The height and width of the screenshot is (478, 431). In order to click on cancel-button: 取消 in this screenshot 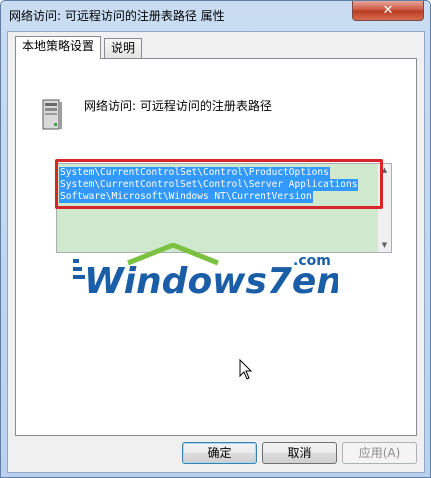, I will do `click(299, 453)`.